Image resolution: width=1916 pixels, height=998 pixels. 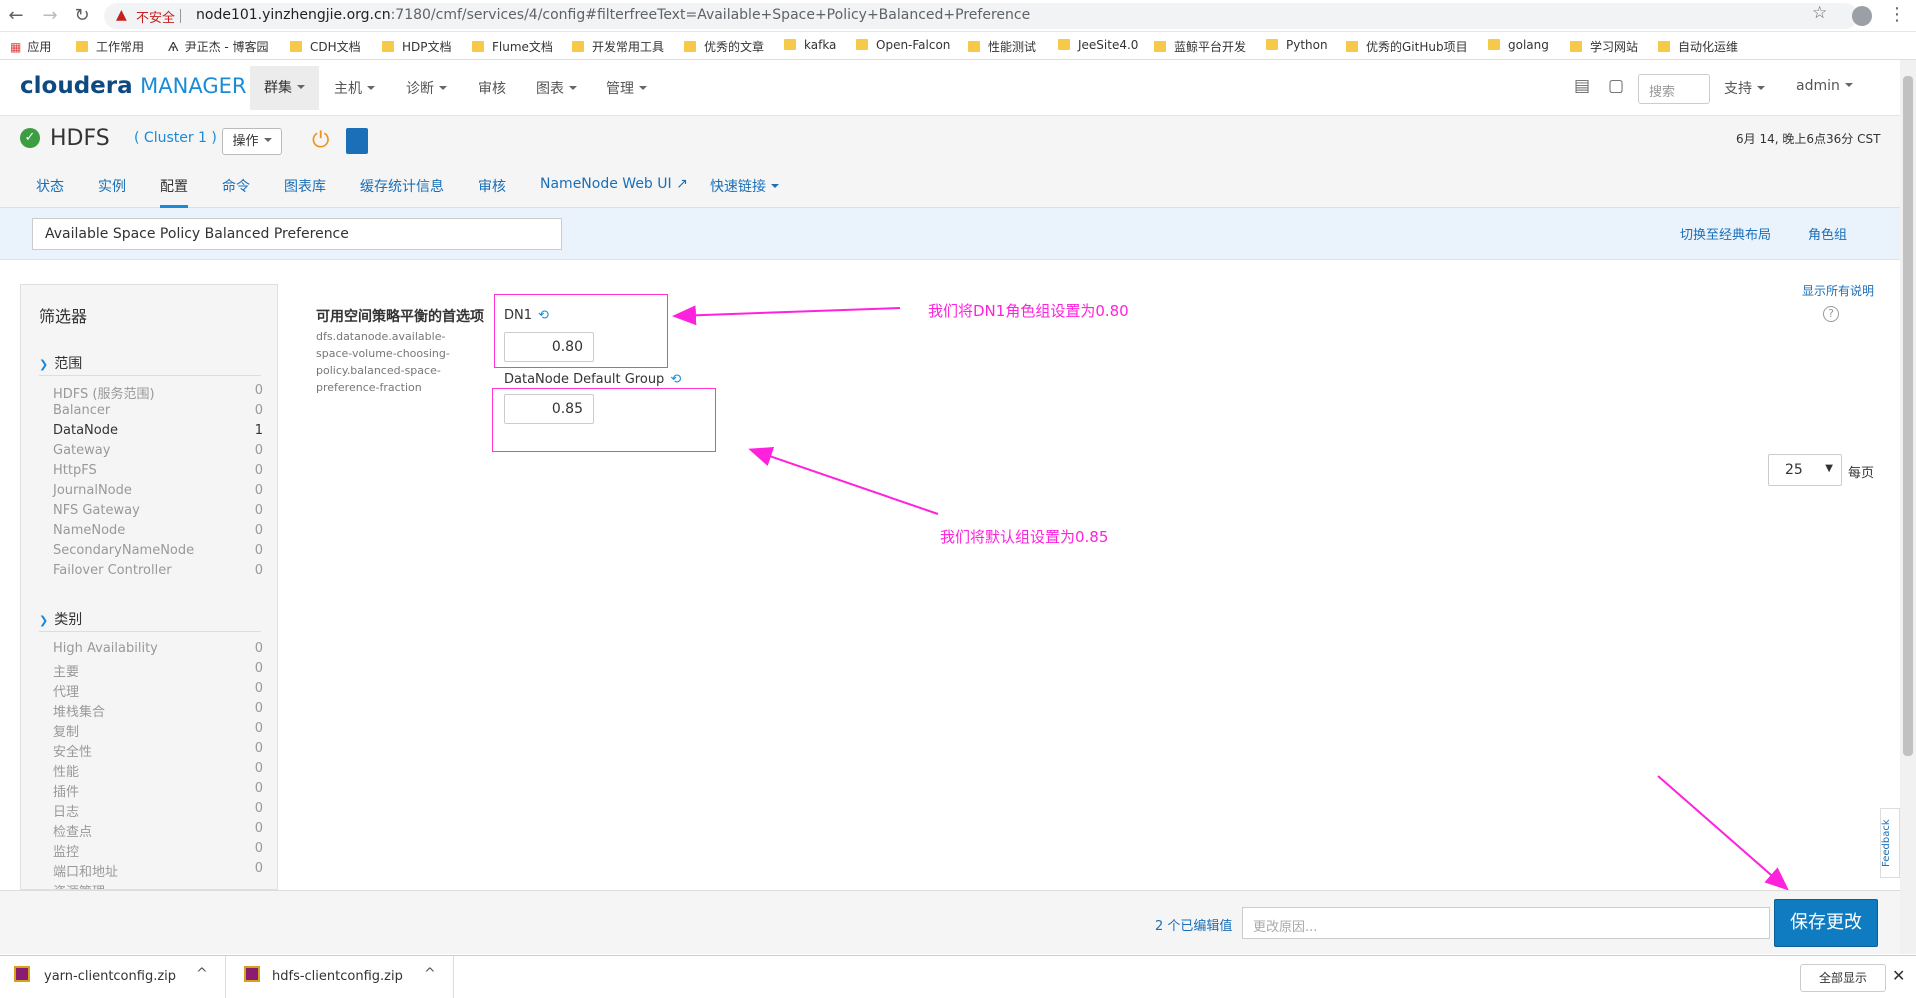 I want to click on save-changes-button: 保存更改, so click(x=1826, y=923).